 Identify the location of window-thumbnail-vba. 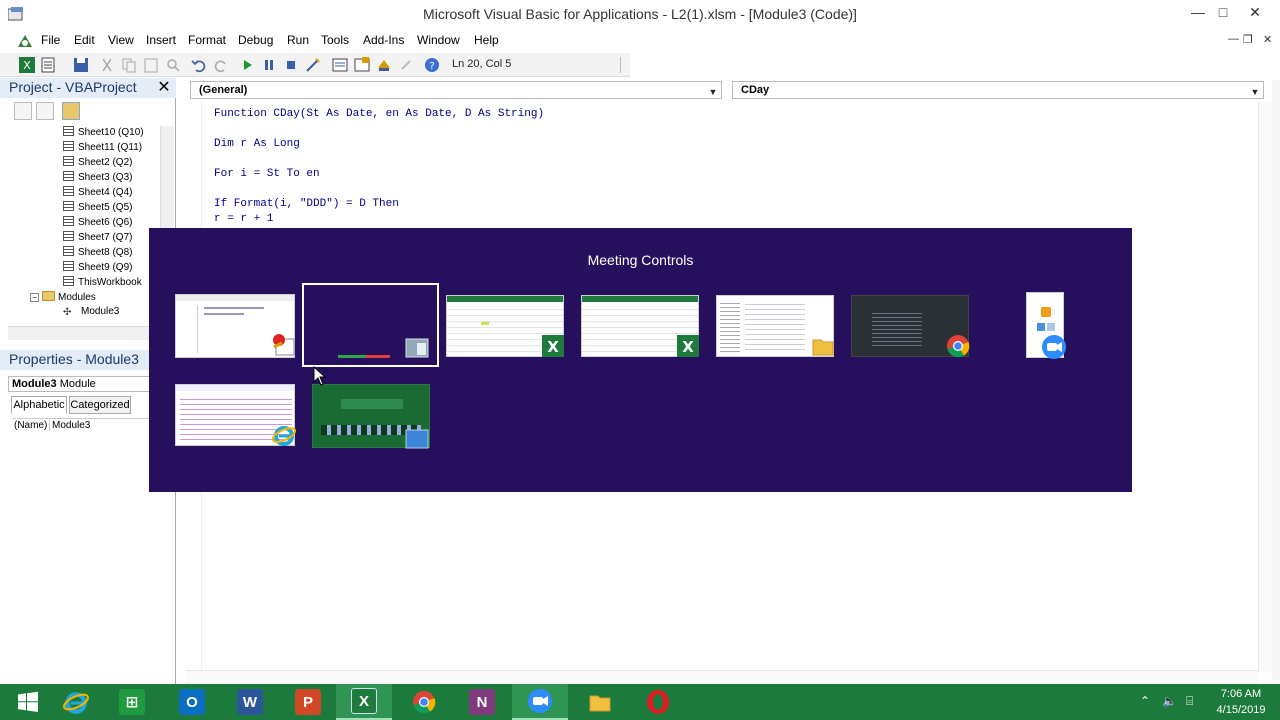
(235, 326).